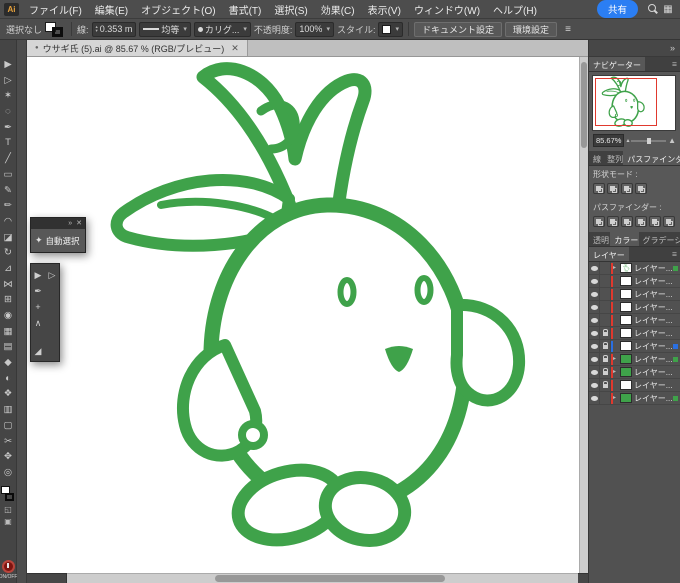 The height and width of the screenshot is (583, 680). I want to click on merge-button, so click(627, 221).